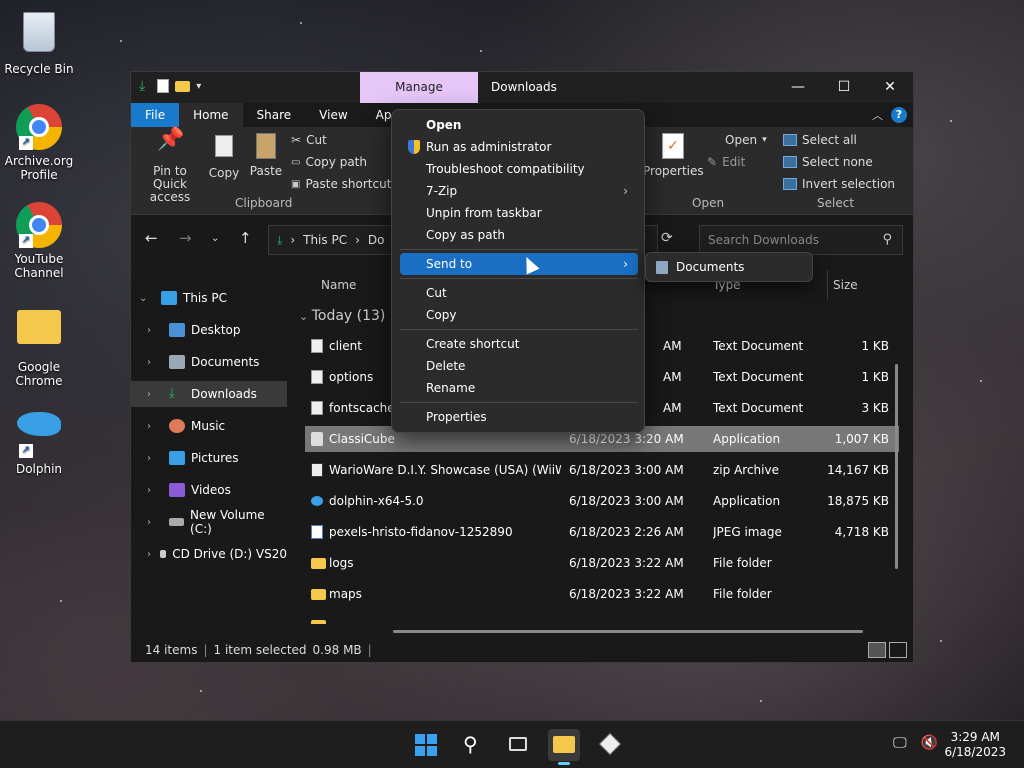 The height and width of the screenshot is (768, 1024). What do you see at coordinates (177, 362) in the screenshot?
I see `documents-icon` at bounding box center [177, 362].